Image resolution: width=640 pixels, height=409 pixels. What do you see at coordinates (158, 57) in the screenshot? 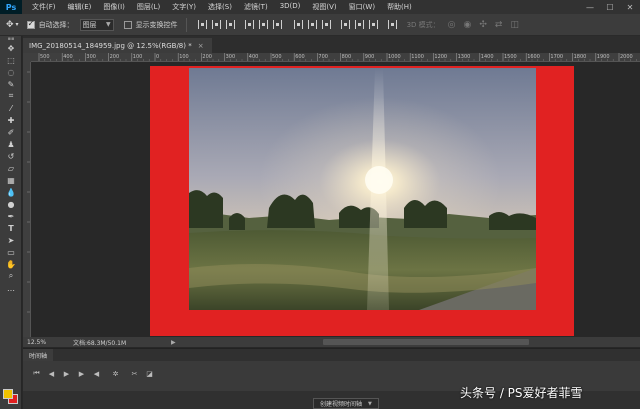
I see `ruler-tick-label: 0` at bounding box center [158, 57].